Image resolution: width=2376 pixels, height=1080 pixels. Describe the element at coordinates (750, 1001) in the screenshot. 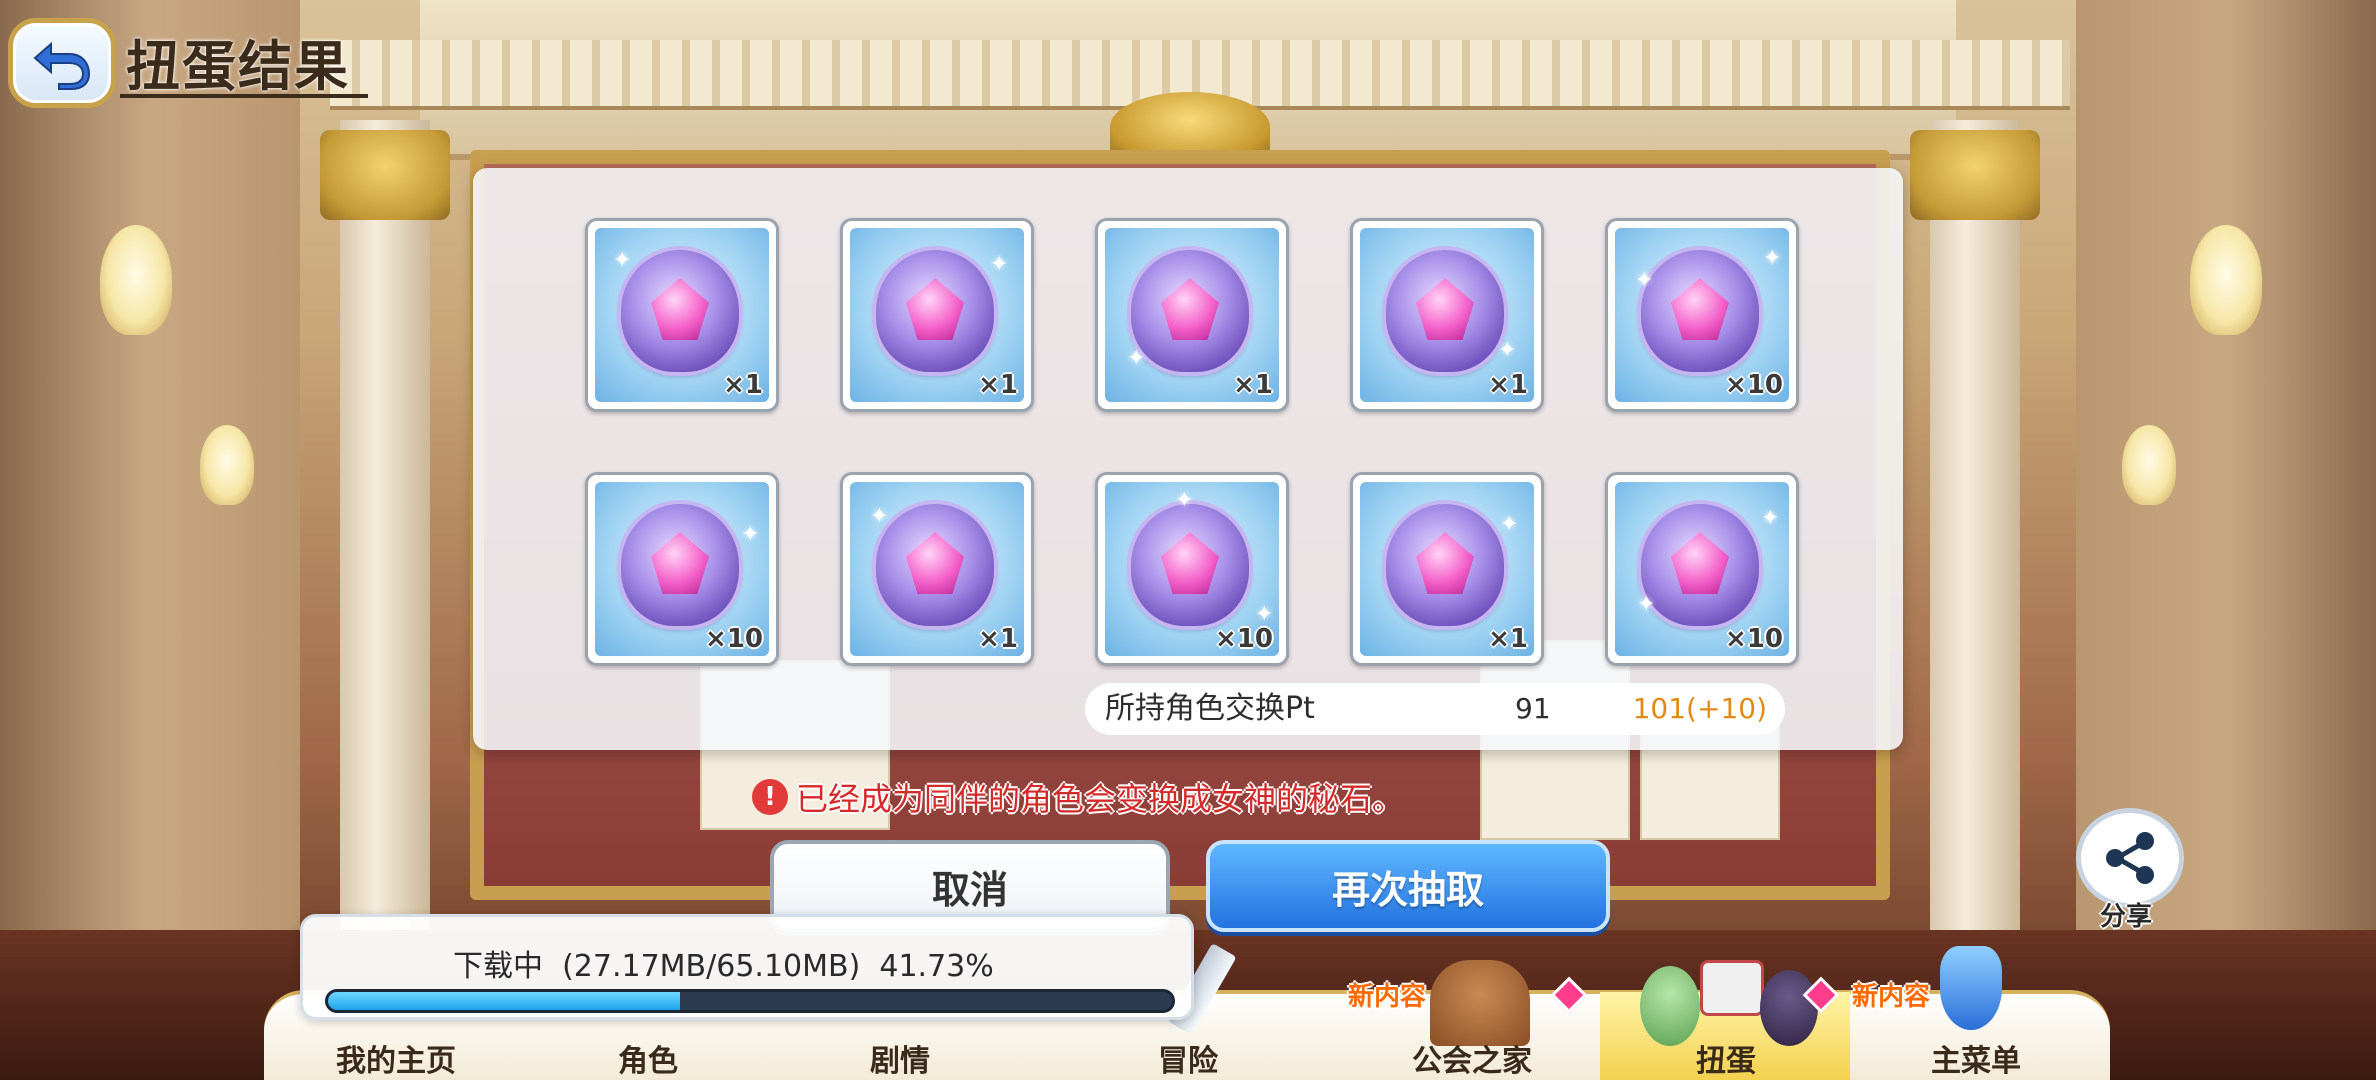

I see `download-progress-bar` at that location.